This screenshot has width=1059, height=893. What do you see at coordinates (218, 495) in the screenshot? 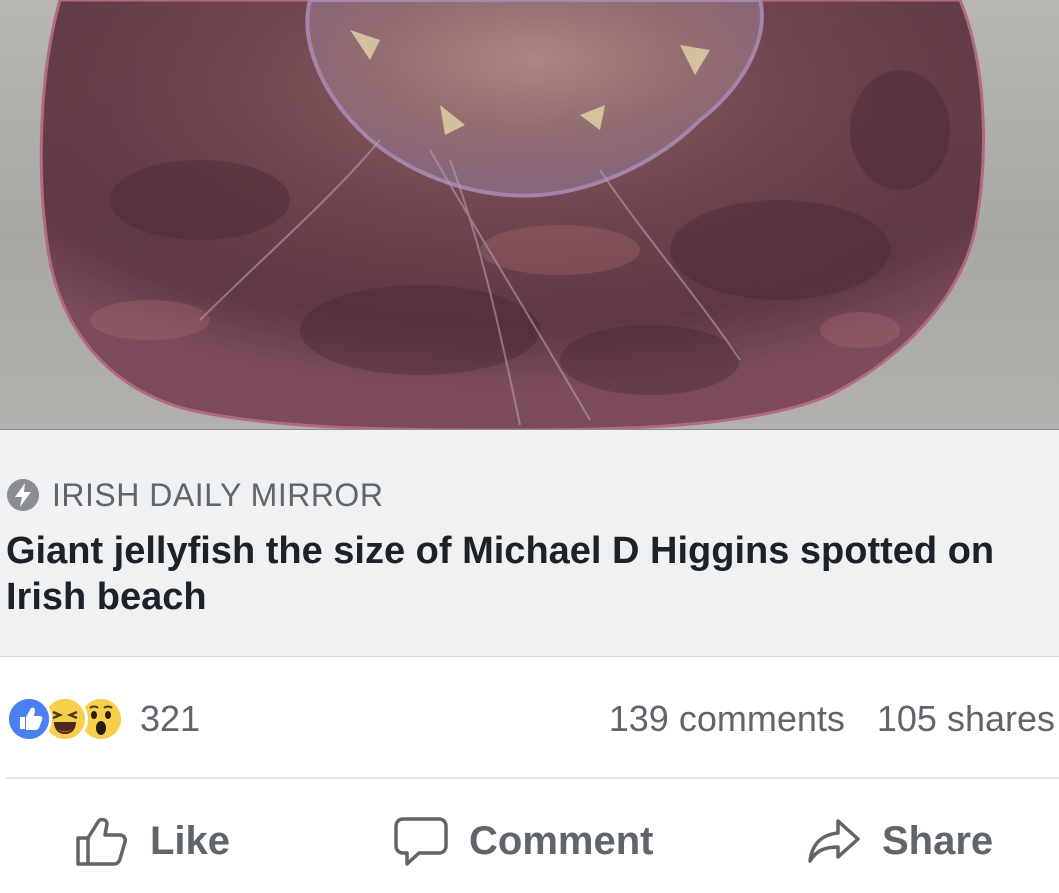
I see `source-name: IRISH DAILY MIRROR` at bounding box center [218, 495].